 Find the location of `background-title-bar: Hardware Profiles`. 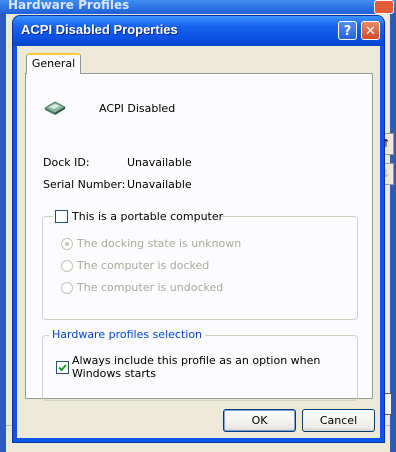

background-title-bar: Hardware Profiles is located at coordinates (198, 7).